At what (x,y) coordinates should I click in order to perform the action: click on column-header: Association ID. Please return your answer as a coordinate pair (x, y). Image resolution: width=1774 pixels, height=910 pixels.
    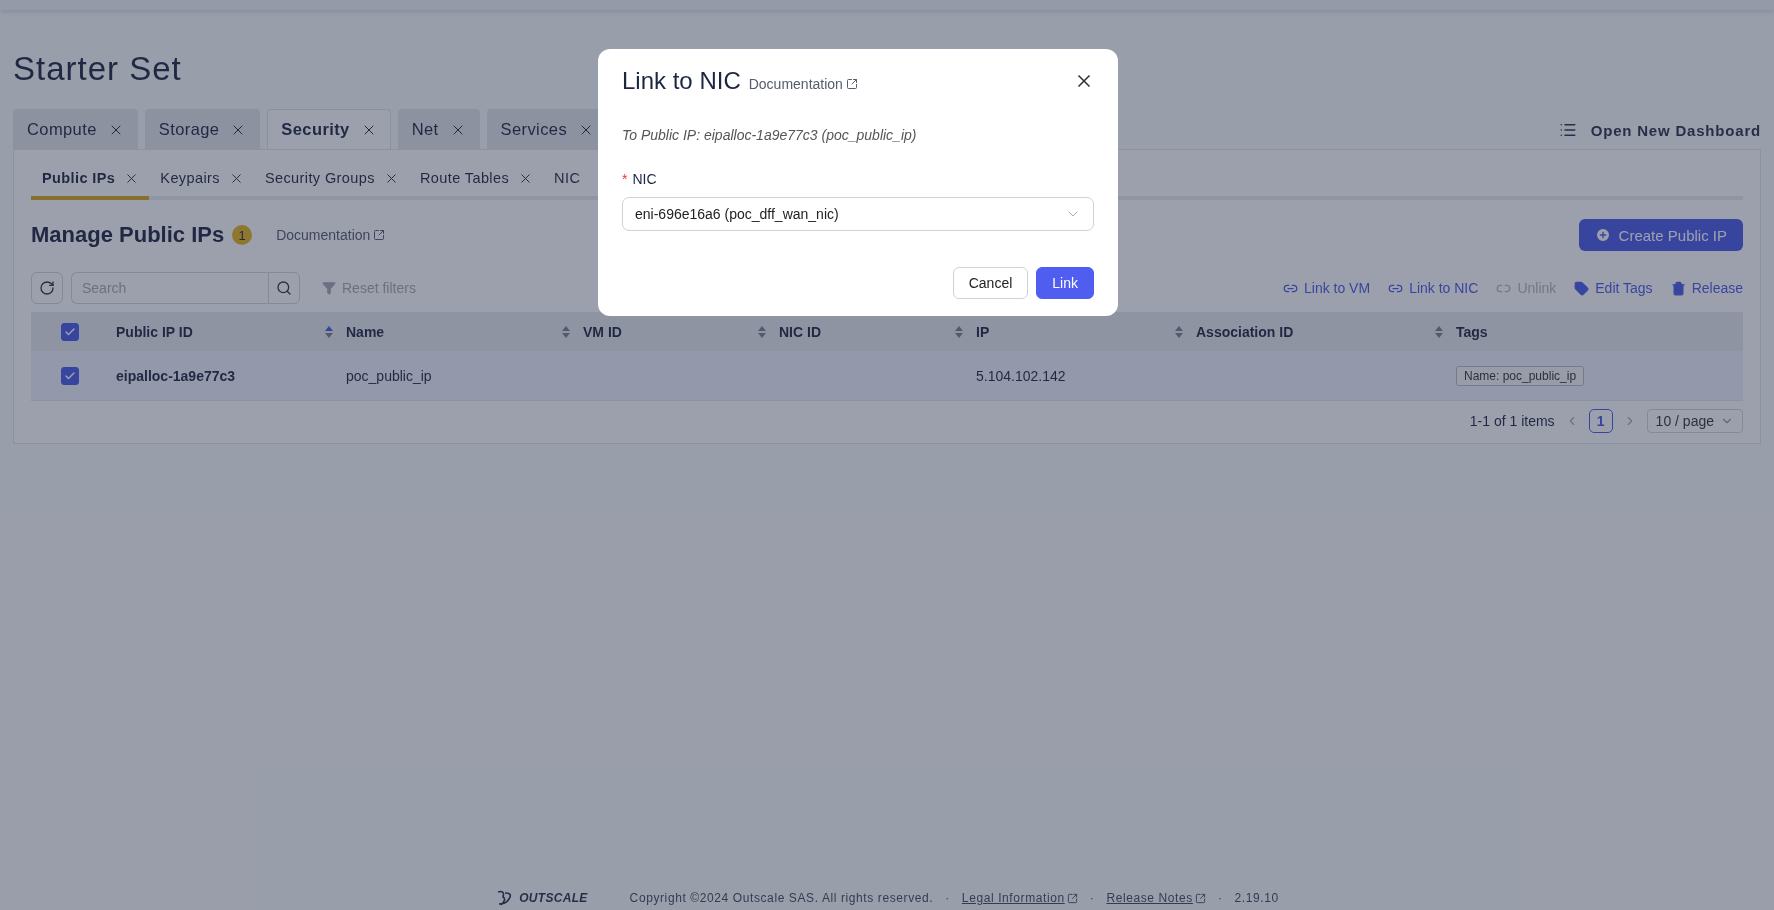
    Looking at the image, I should click on (1245, 331).